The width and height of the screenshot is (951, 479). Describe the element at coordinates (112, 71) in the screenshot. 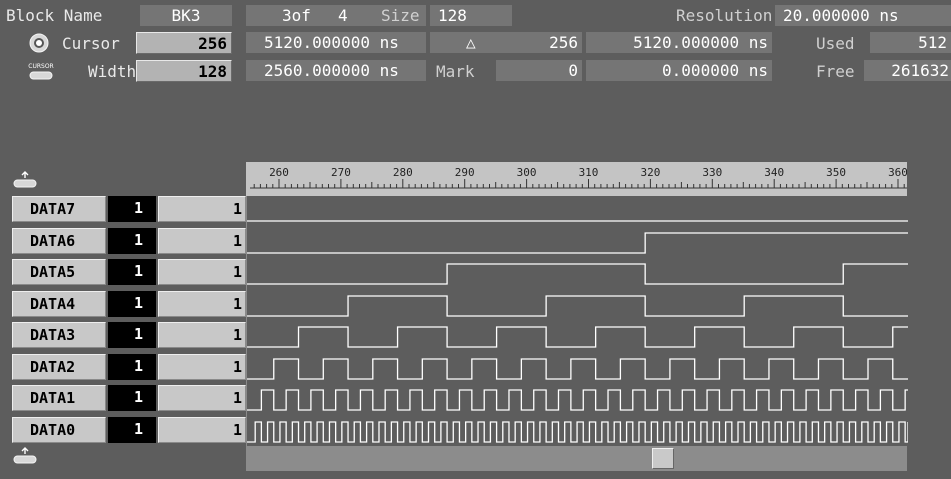

I see `width-label: Width` at that location.